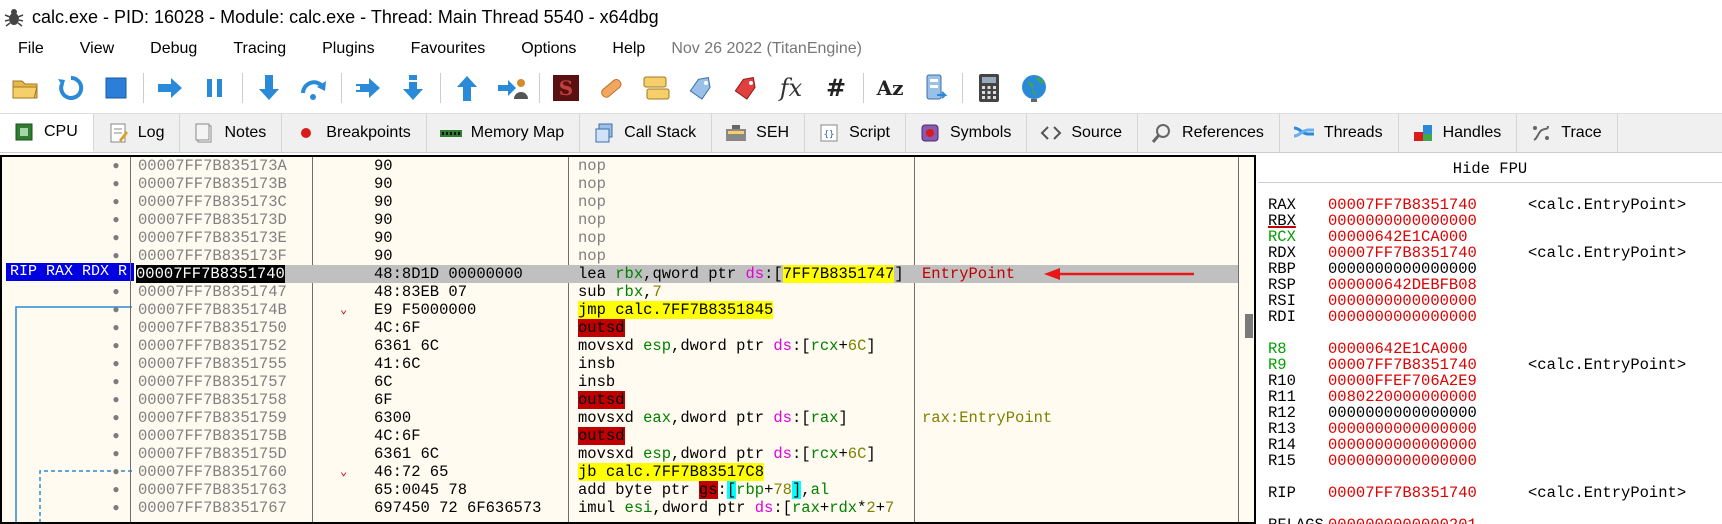  What do you see at coordinates (619, 49) in the screenshot?
I see `menu-help: Help` at bounding box center [619, 49].